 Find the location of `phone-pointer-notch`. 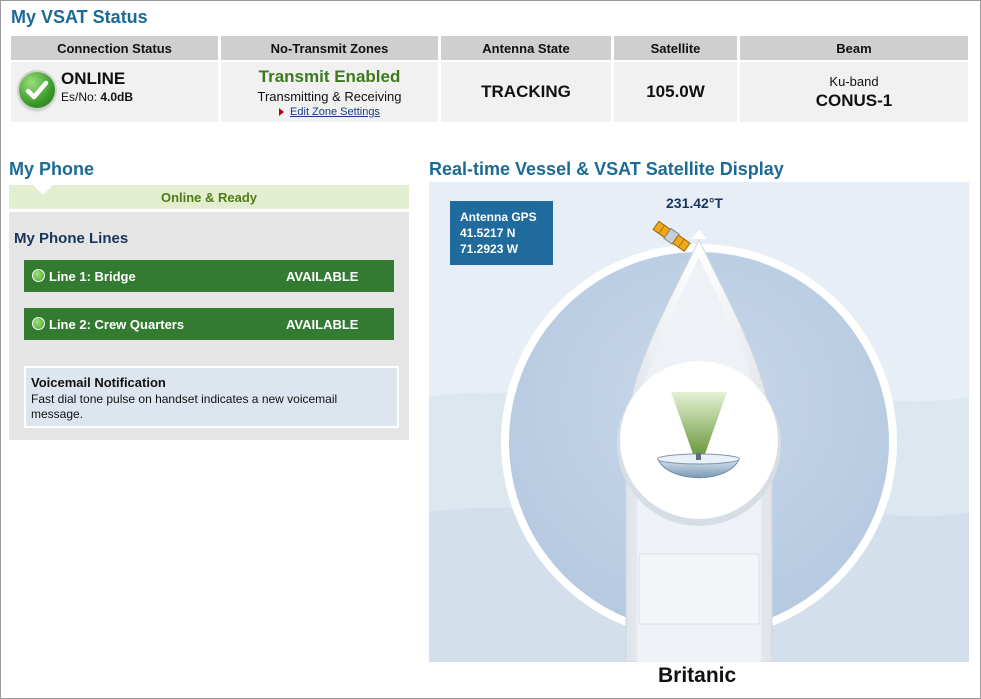

phone-pointer-notch is located at coordinates (43, 189).